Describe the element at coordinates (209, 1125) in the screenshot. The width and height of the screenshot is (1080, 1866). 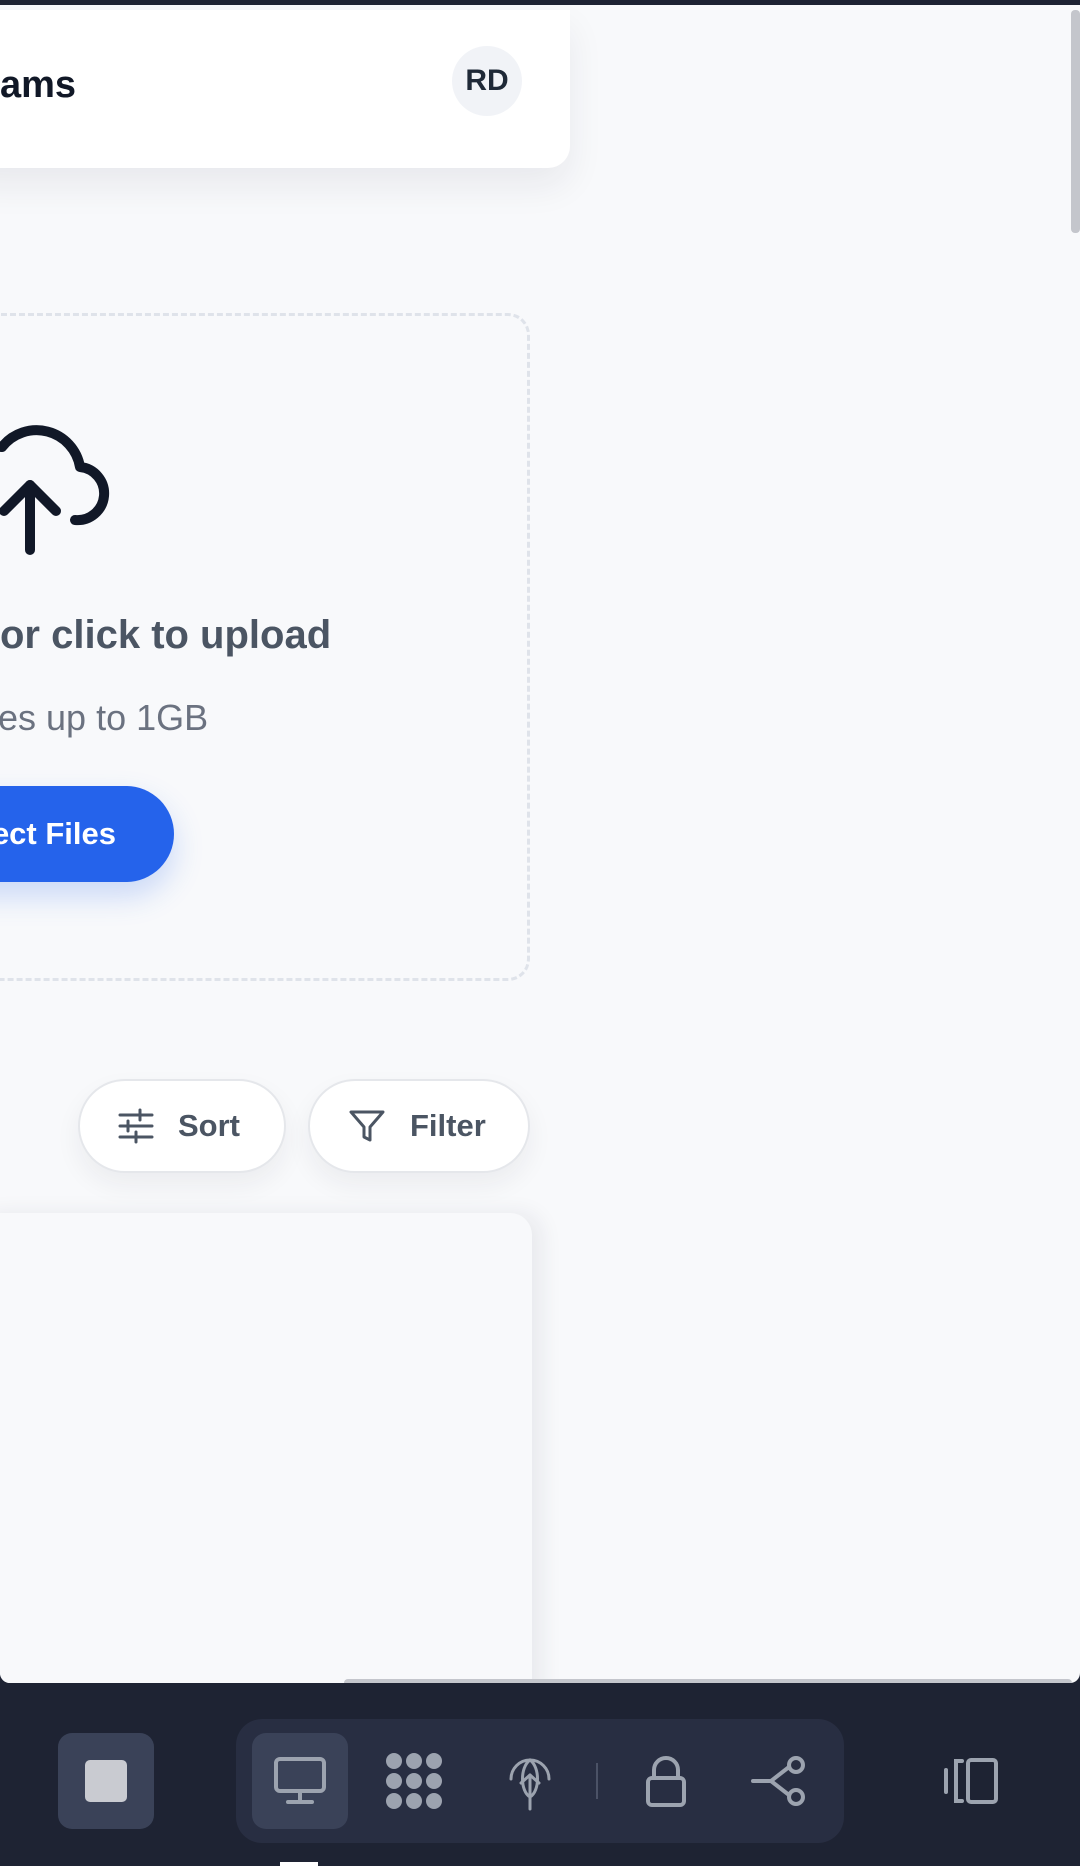
I see `sort-label: Sort` at that location.